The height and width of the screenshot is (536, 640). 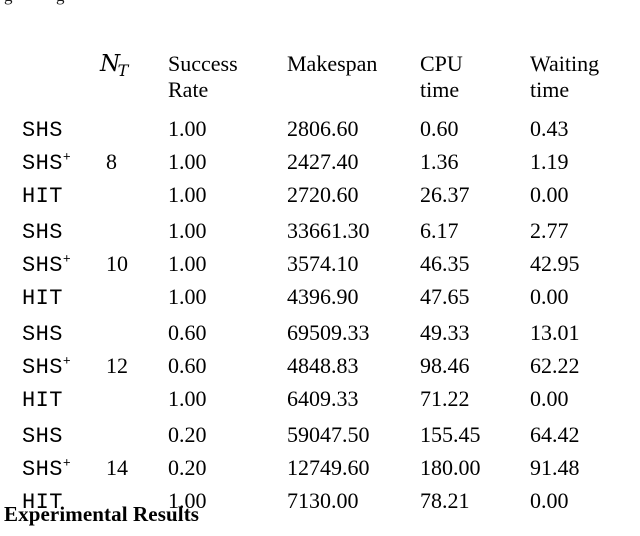 I want to click on cell-makespan: 6409.33, so click(x=323, y=398).